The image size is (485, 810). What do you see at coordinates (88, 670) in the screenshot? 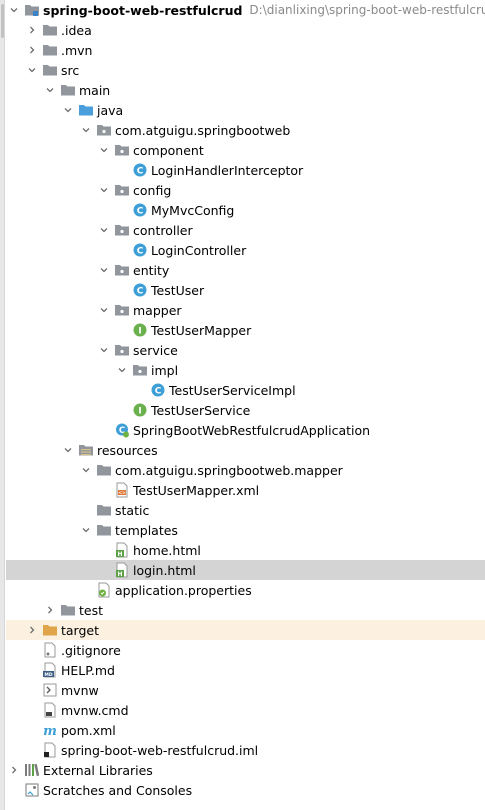
I see `tree-label: HELP.md` at bounding box center [88, 670].